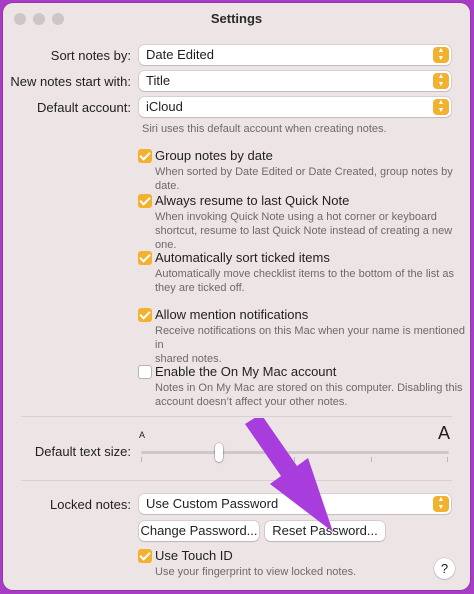 The image size is (474, 594). What do you see at coordinates (232, 314) in the screenshot?
I see `mention-notifications-label: Allow mention notifications` at bounding box center [232, 314].